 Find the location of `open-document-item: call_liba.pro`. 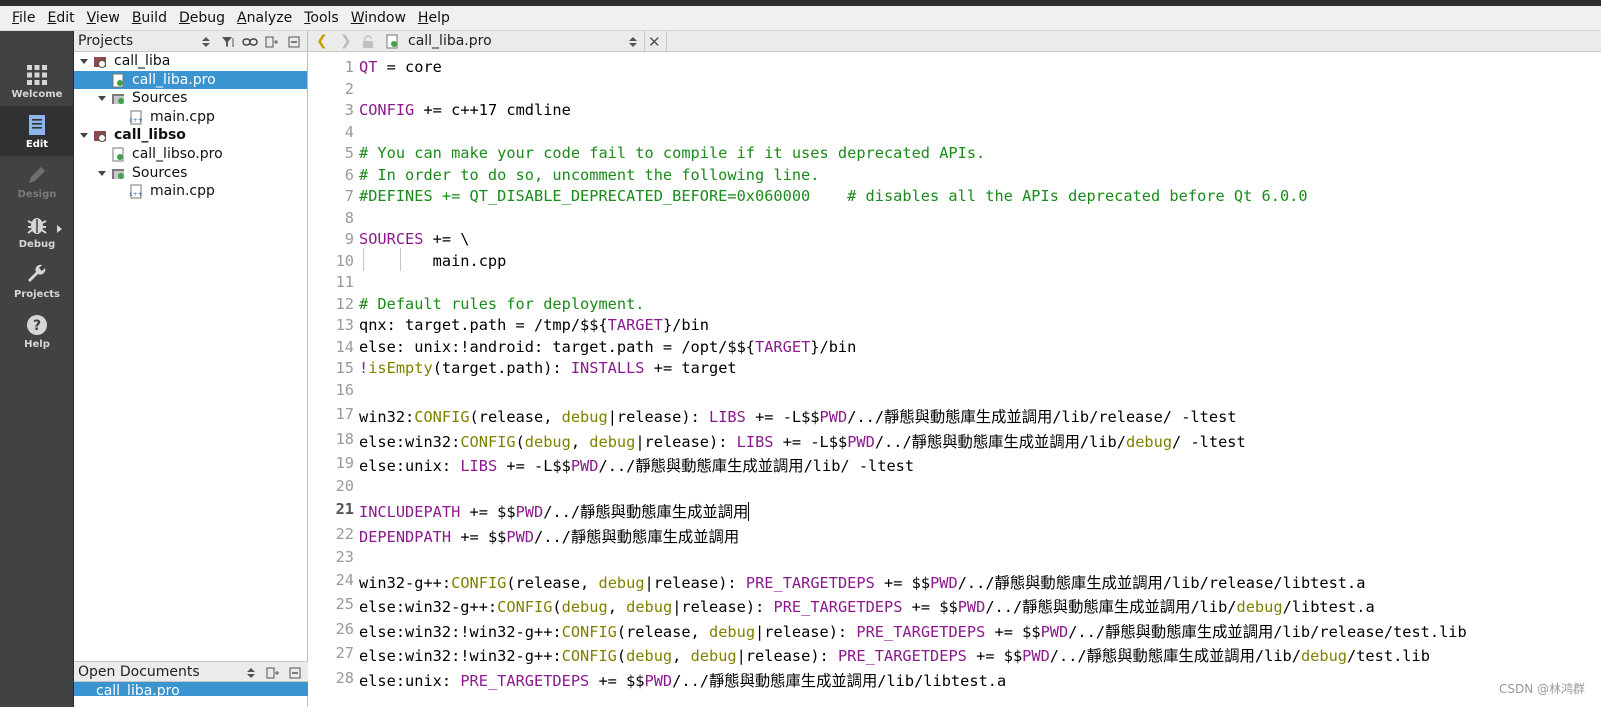

open-document-item: call_liba.pro is located at coordinates (191, 689).